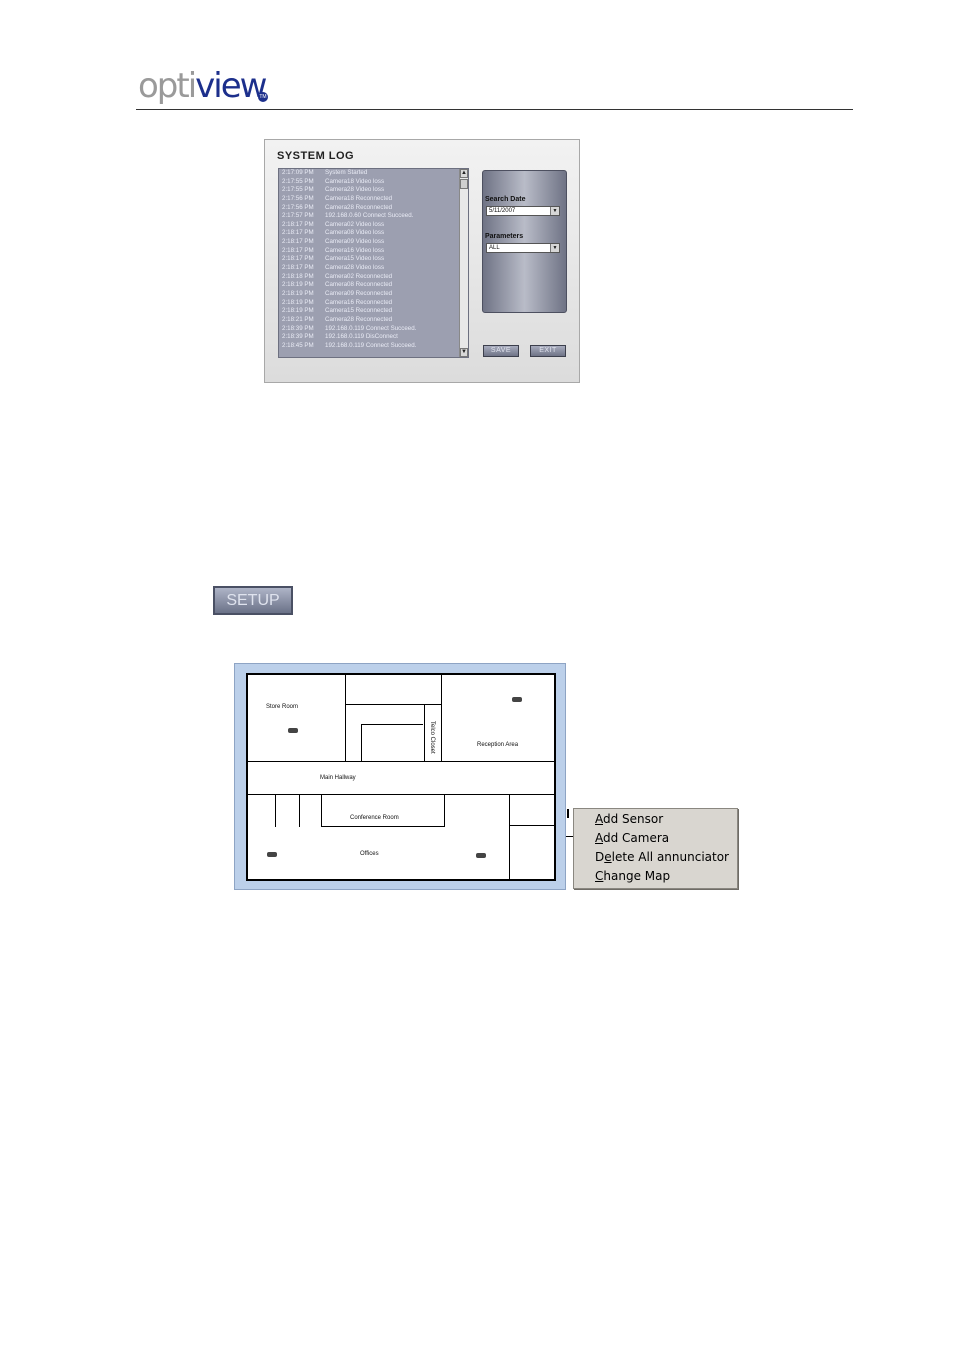  Describe the element at coordinates (359, 198) in the screenshot. I see `log-entry-message: Camera18 Reconnected` at that location.